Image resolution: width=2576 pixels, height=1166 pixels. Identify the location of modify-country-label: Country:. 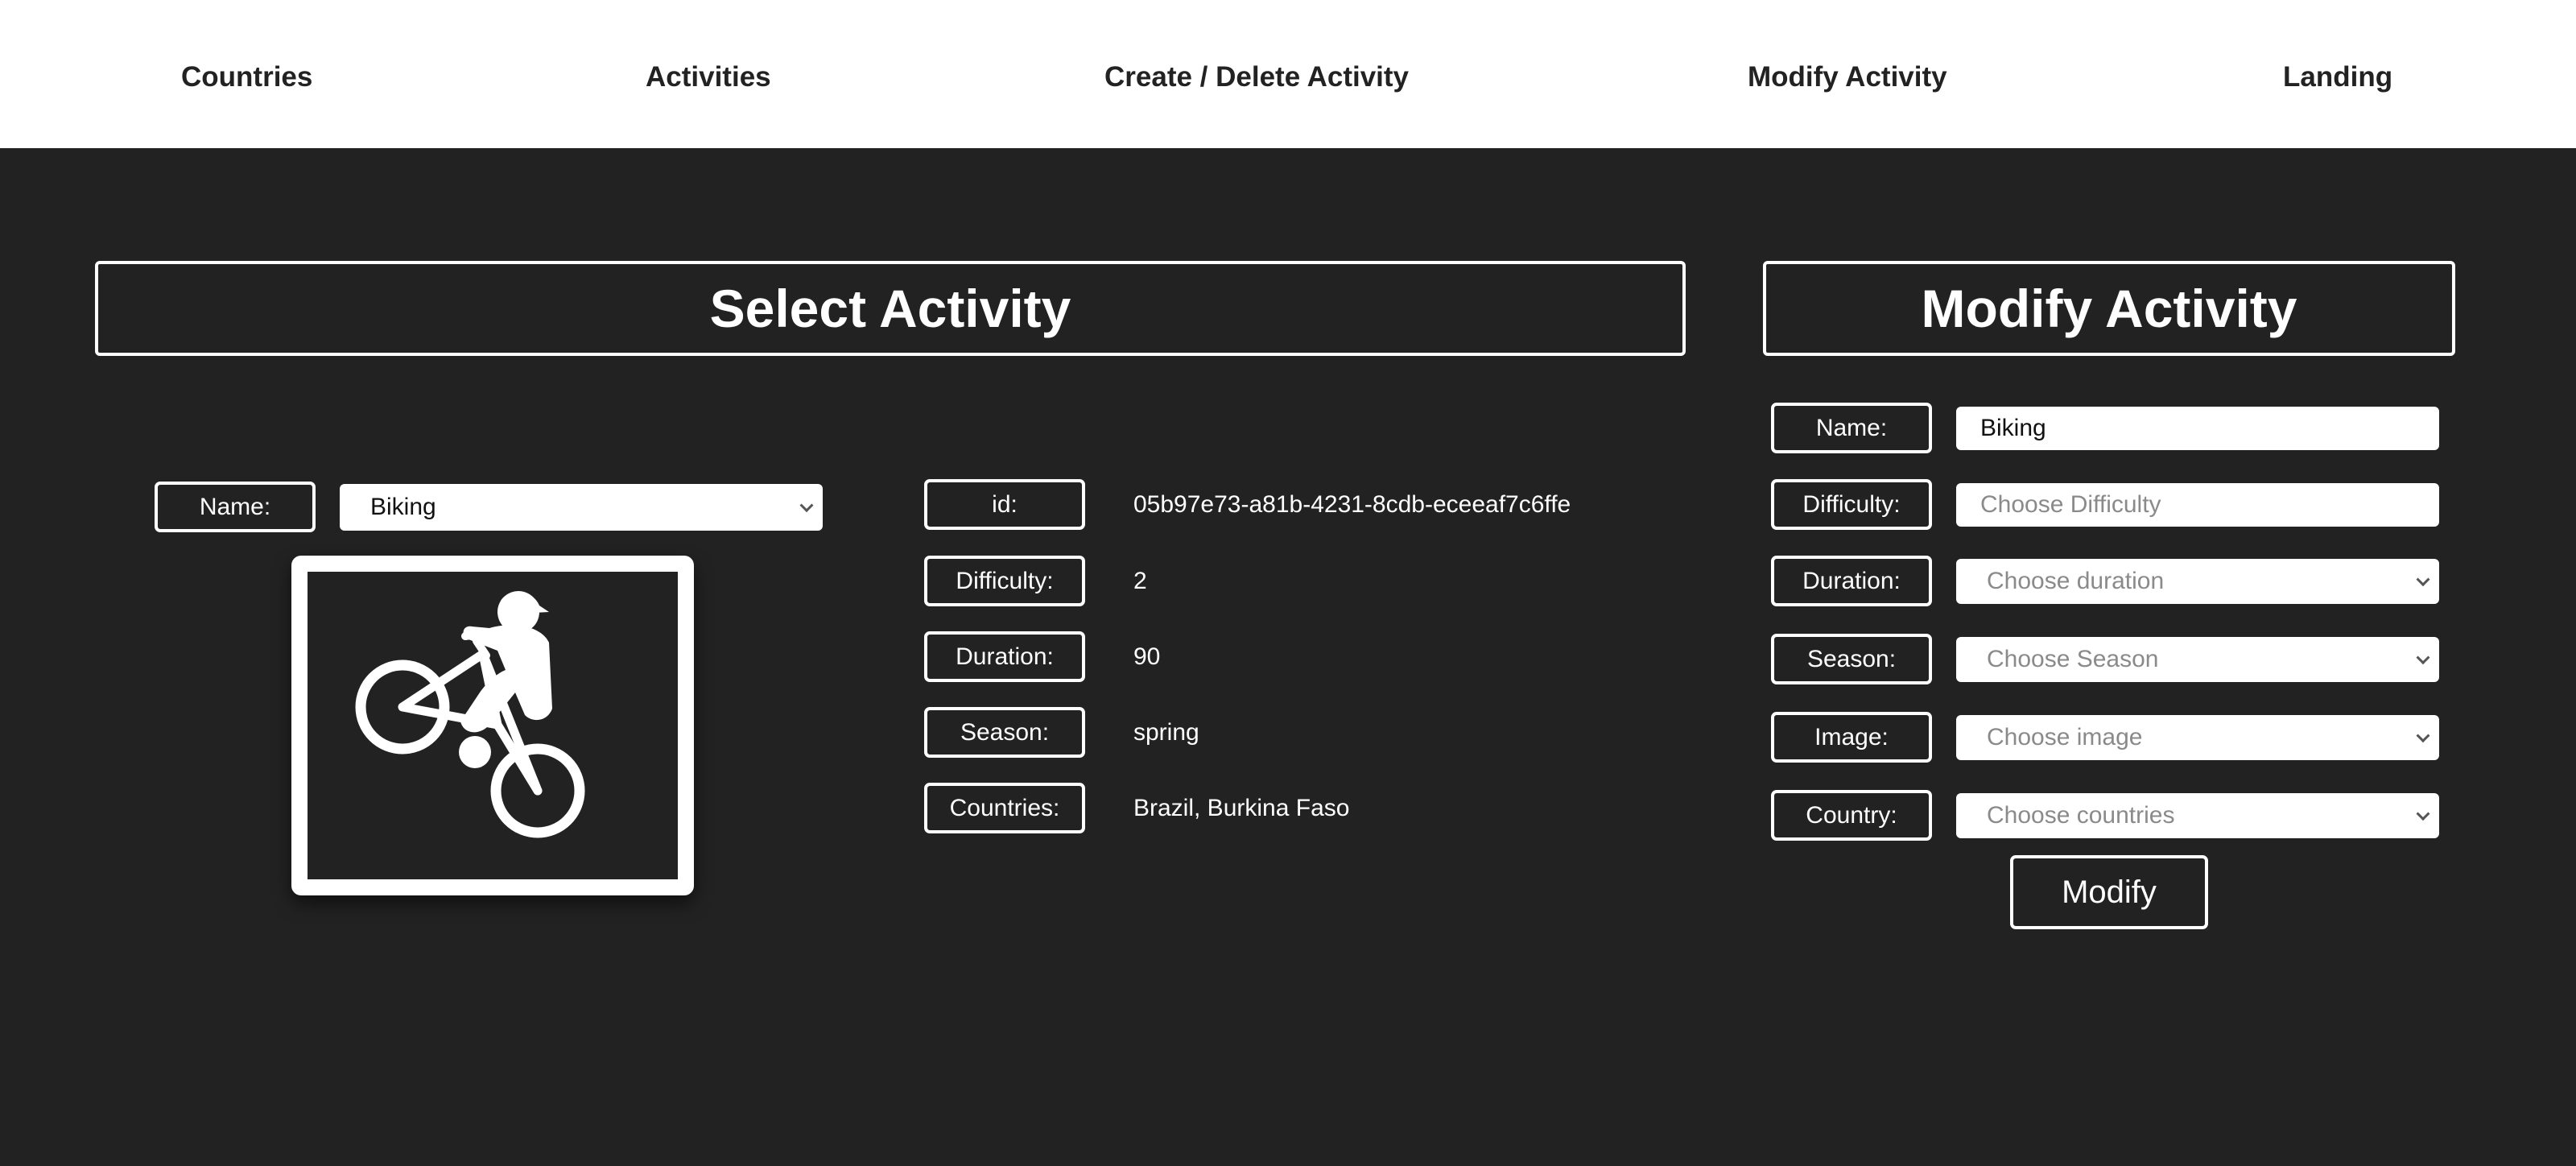
(1851, 816).